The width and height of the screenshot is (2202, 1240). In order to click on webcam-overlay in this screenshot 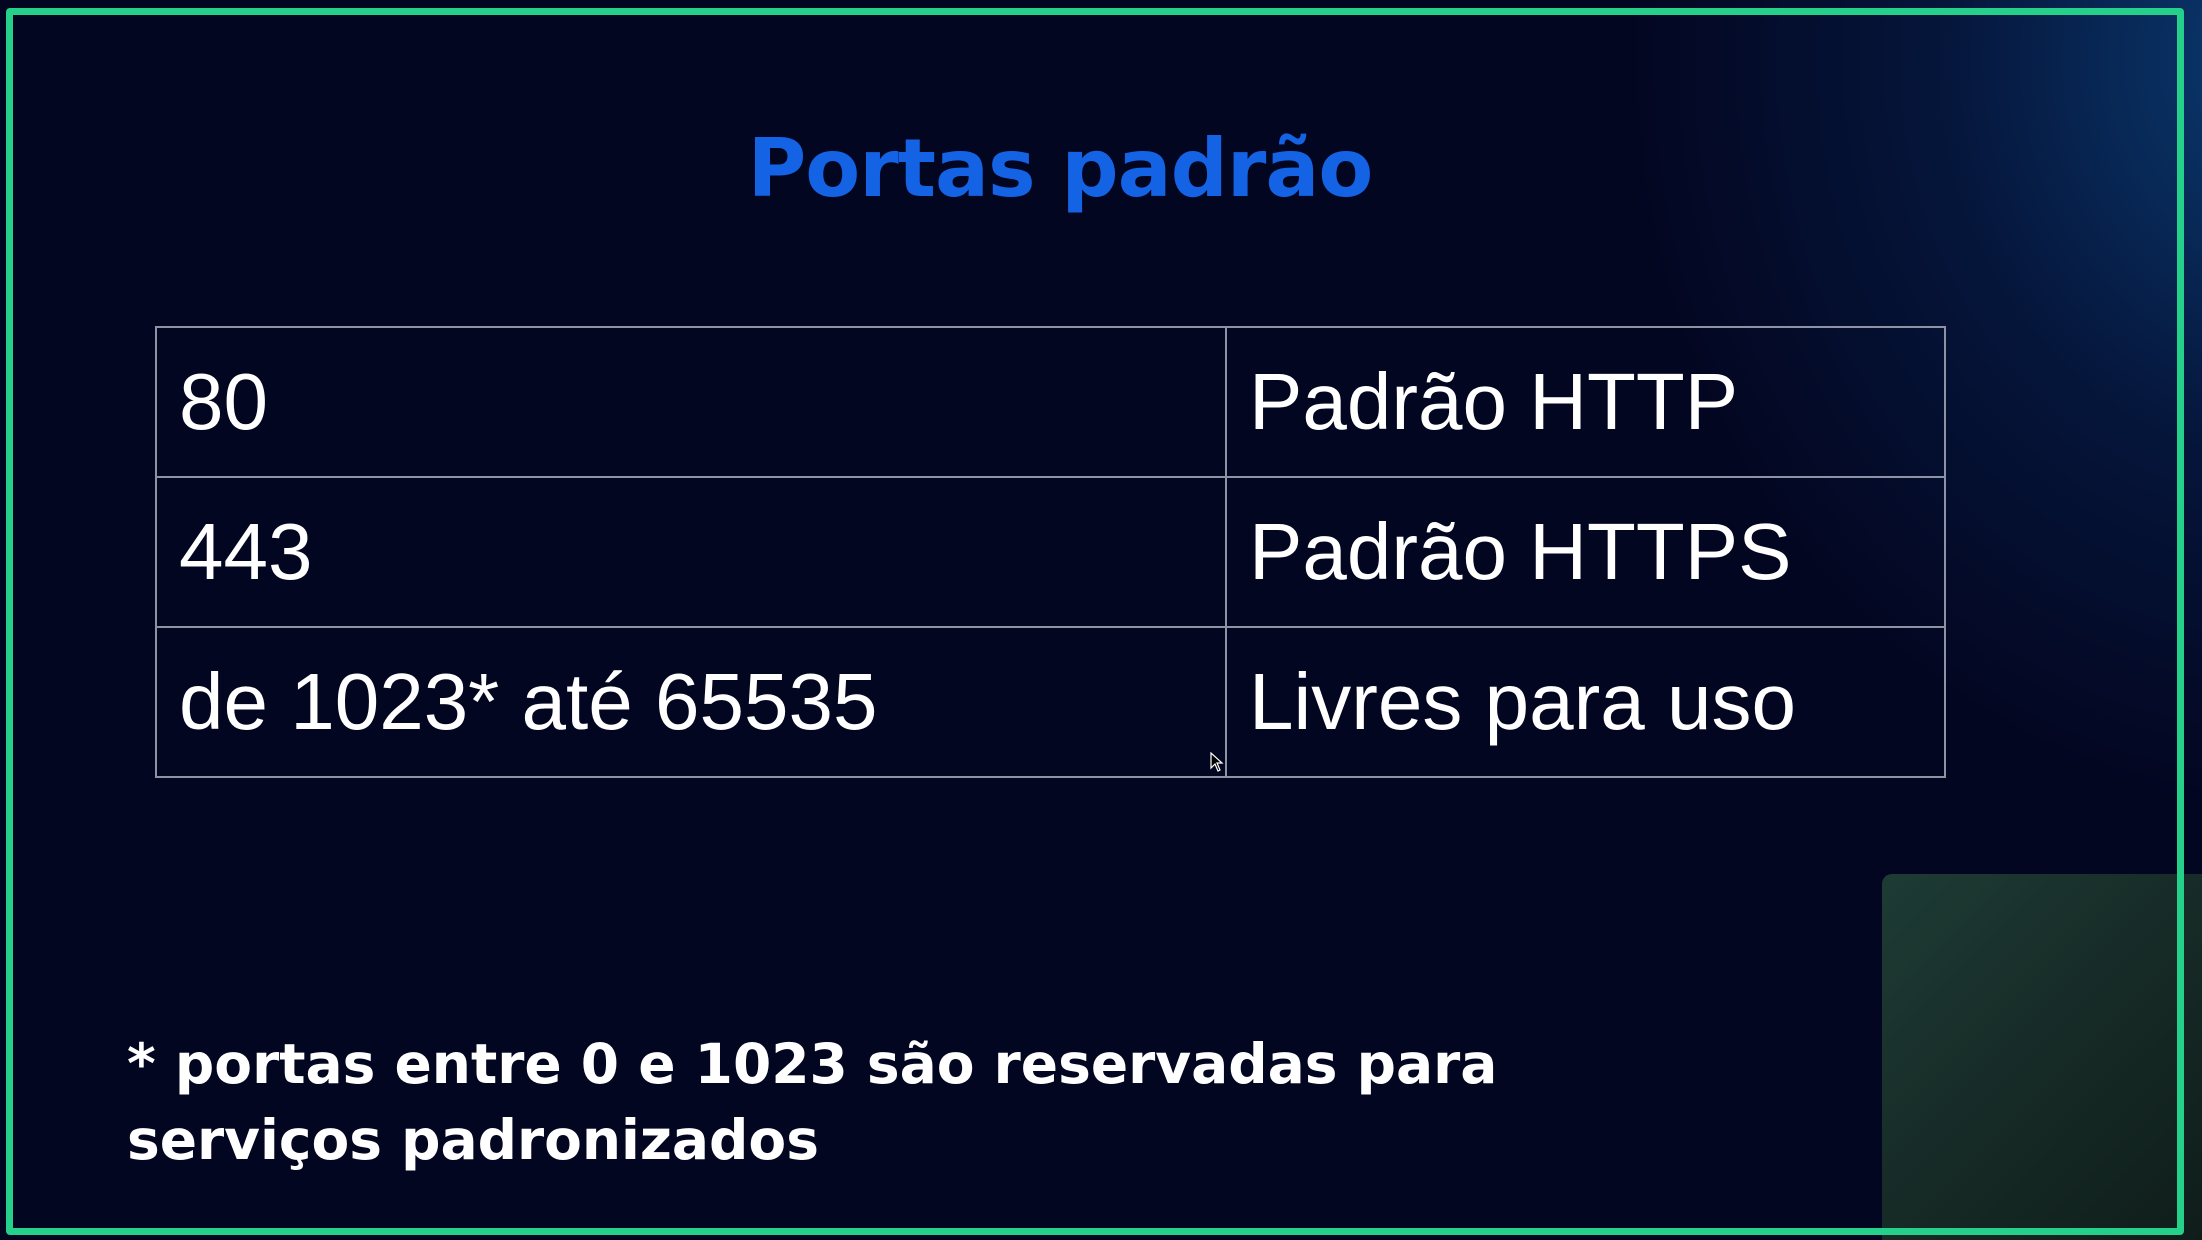, I will do `click(2042, 1057)`.